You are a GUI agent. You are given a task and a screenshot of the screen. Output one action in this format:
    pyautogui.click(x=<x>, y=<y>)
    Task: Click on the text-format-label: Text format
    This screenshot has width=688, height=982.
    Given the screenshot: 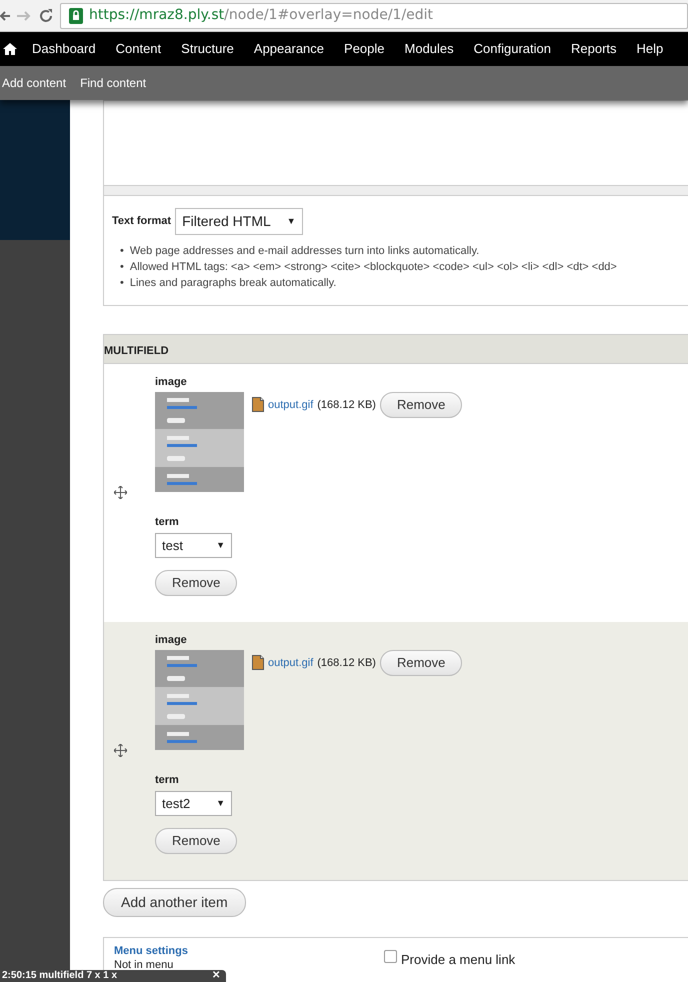 What is the action you would take?
    pyautogui.click(x=142, y=222)
    